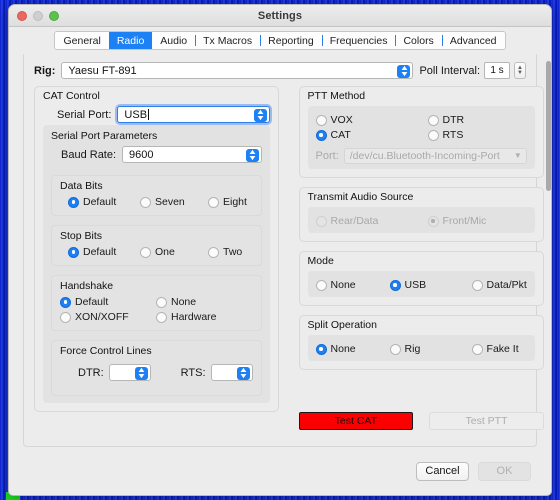 This screenshot has height=500, width=560. What do you see at coordinates (194, 317) in the screenshot?
I see `radio-label: Hardware` at bounding box center [194, 317].